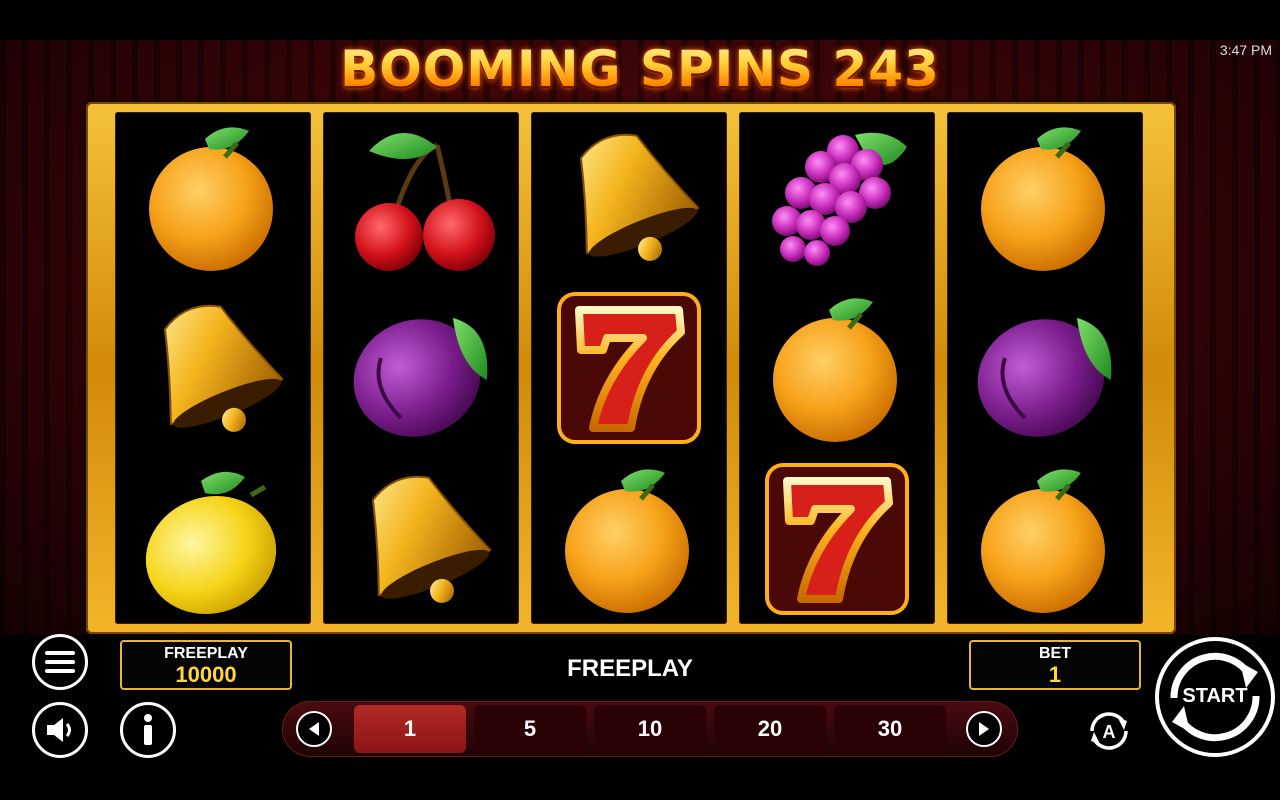 Image resolution: width=1280 pixels, height=800 pixels. Describe the element at coordinates (837, 197) in the screenshot. I see `grape-symbol` at that location.